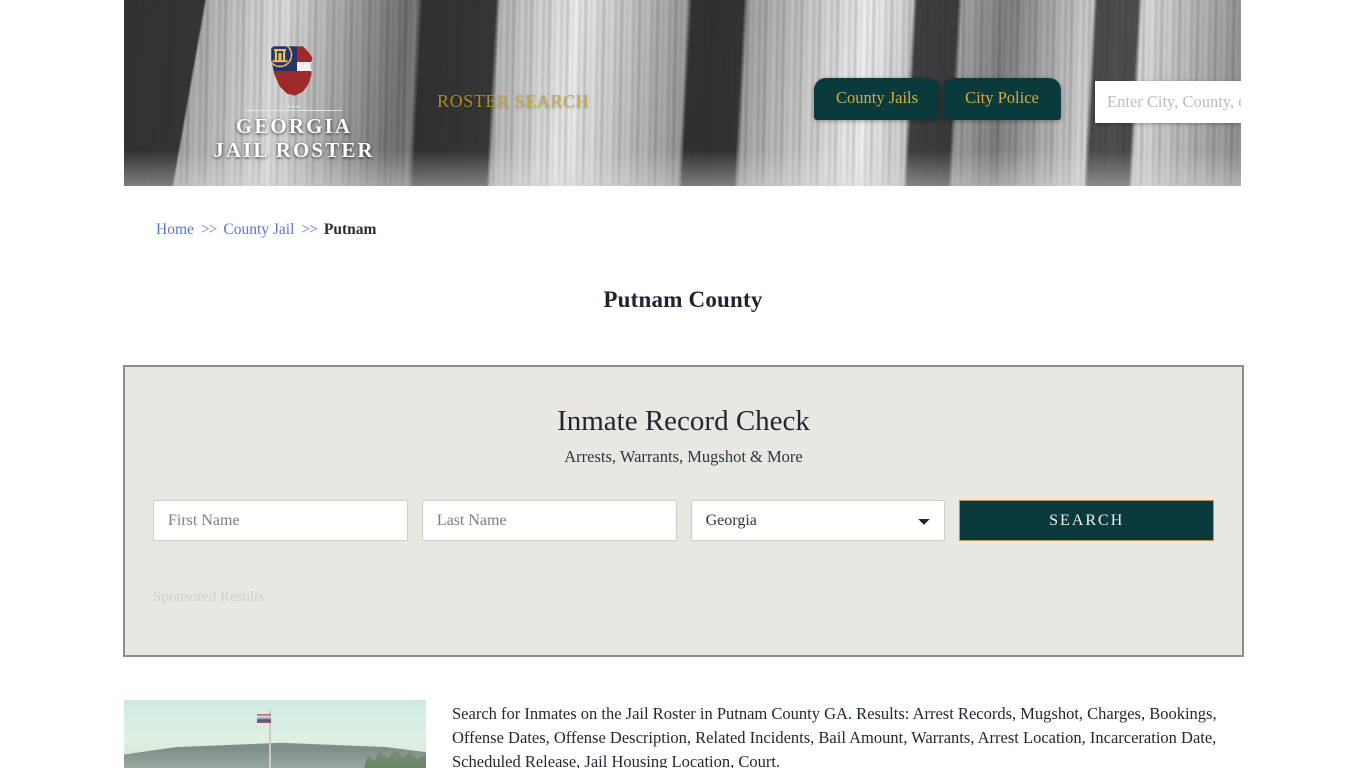  What do you see at coordinates (549, 520) in the screenshot?
I see `last-name-input` at bounding box center [549, 520].